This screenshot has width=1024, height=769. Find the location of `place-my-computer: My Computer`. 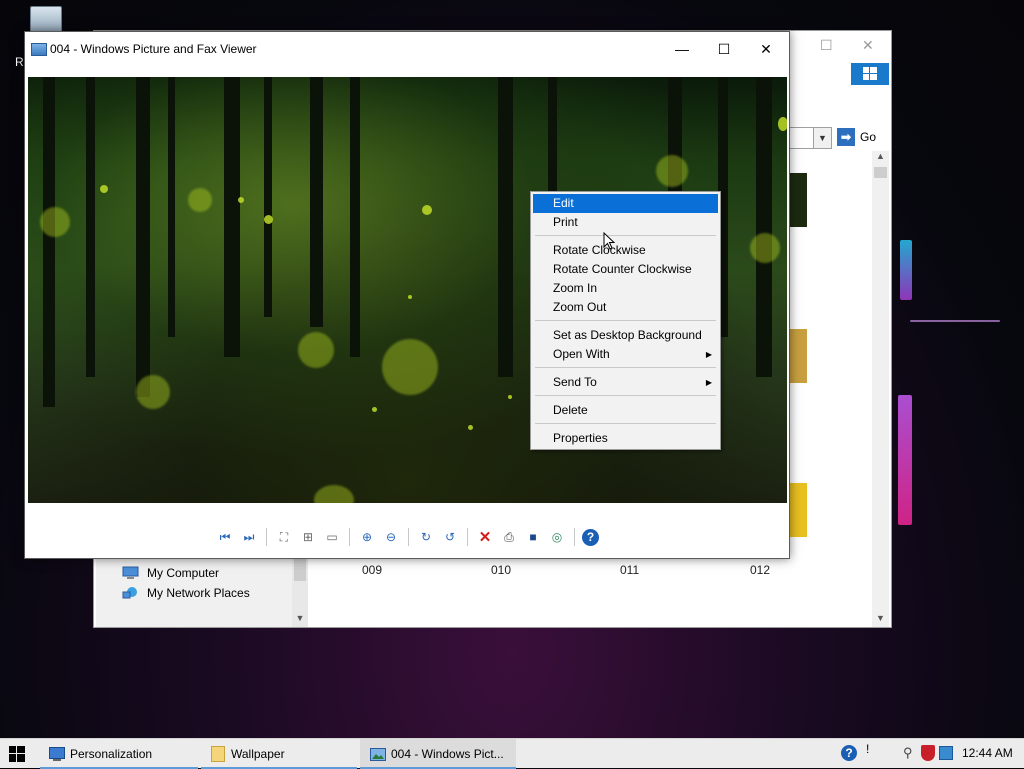

place-my-computer: My Computer is located at coordinates (170, 573).